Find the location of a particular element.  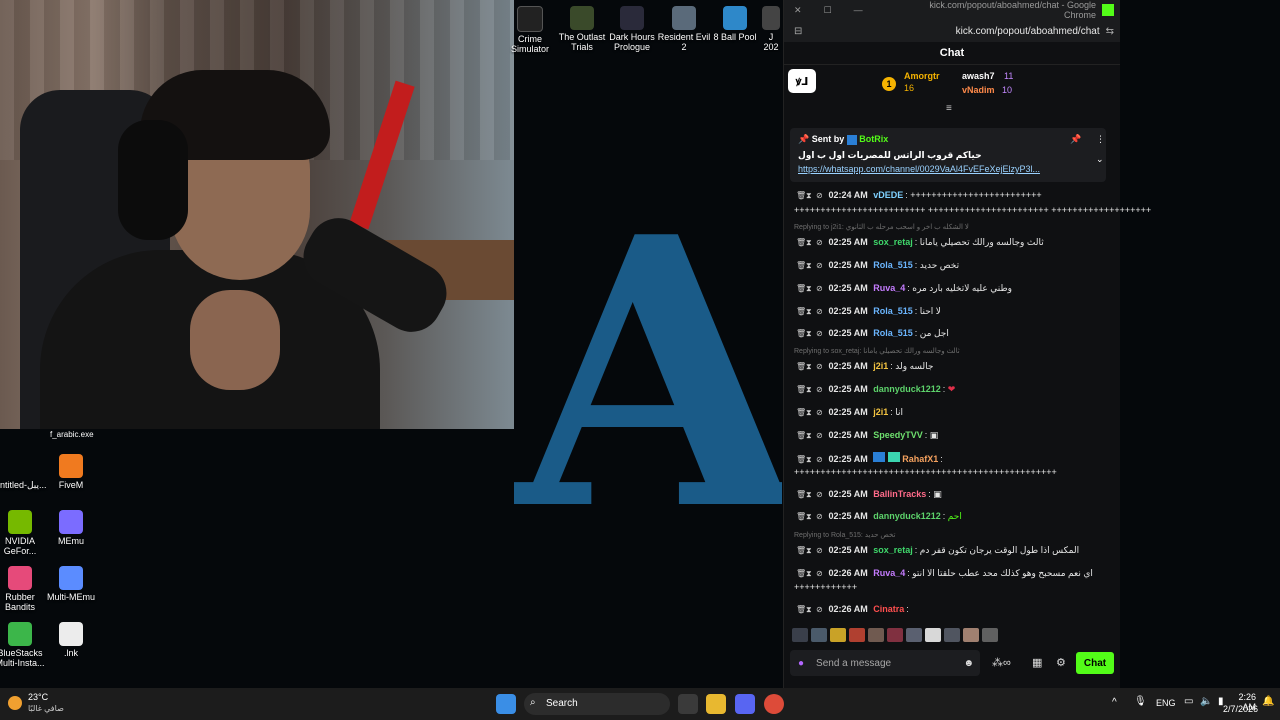

desktop-icon-8-ball-pool: 8 Ball Pool is located at coordinates (735, 24).